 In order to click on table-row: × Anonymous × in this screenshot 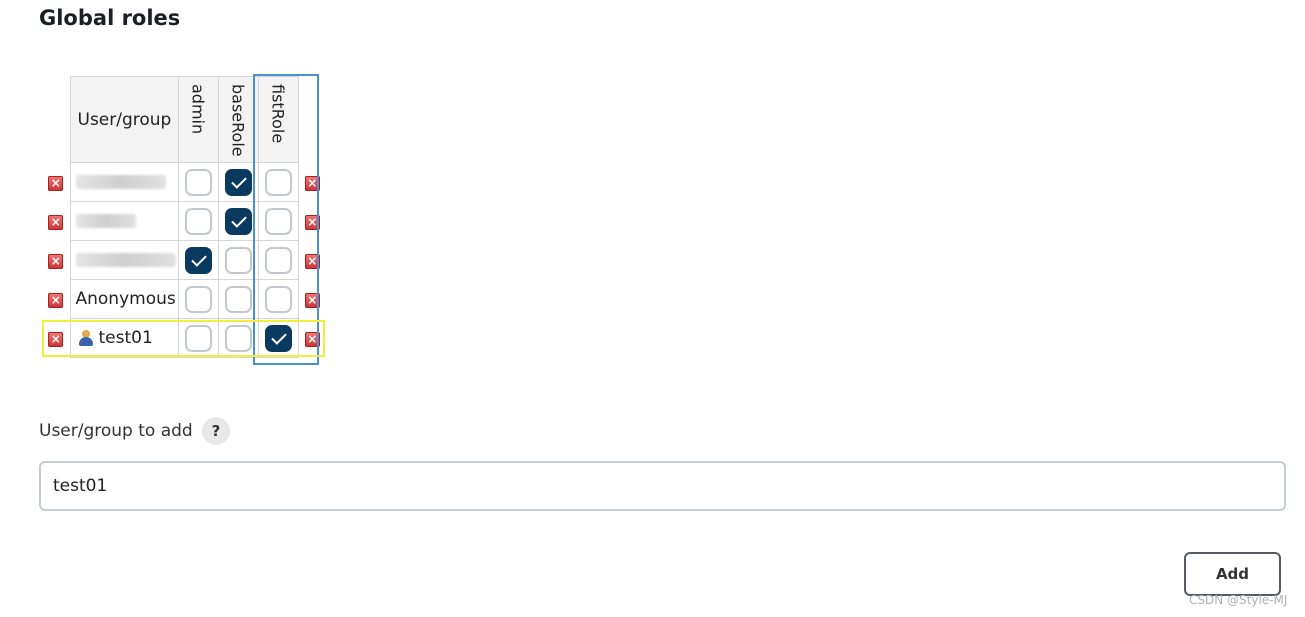, I will do `click(184, 299)`.